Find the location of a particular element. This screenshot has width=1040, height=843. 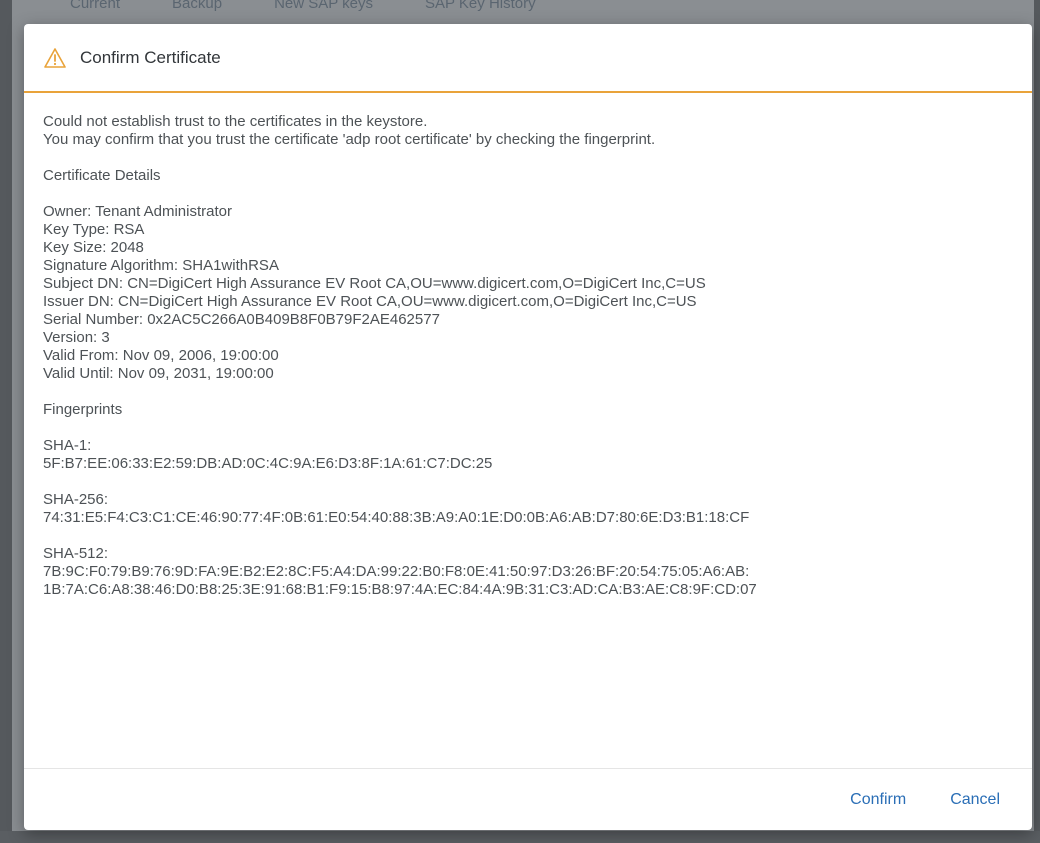

background-right-edge is located at coordinates (1037, 421).